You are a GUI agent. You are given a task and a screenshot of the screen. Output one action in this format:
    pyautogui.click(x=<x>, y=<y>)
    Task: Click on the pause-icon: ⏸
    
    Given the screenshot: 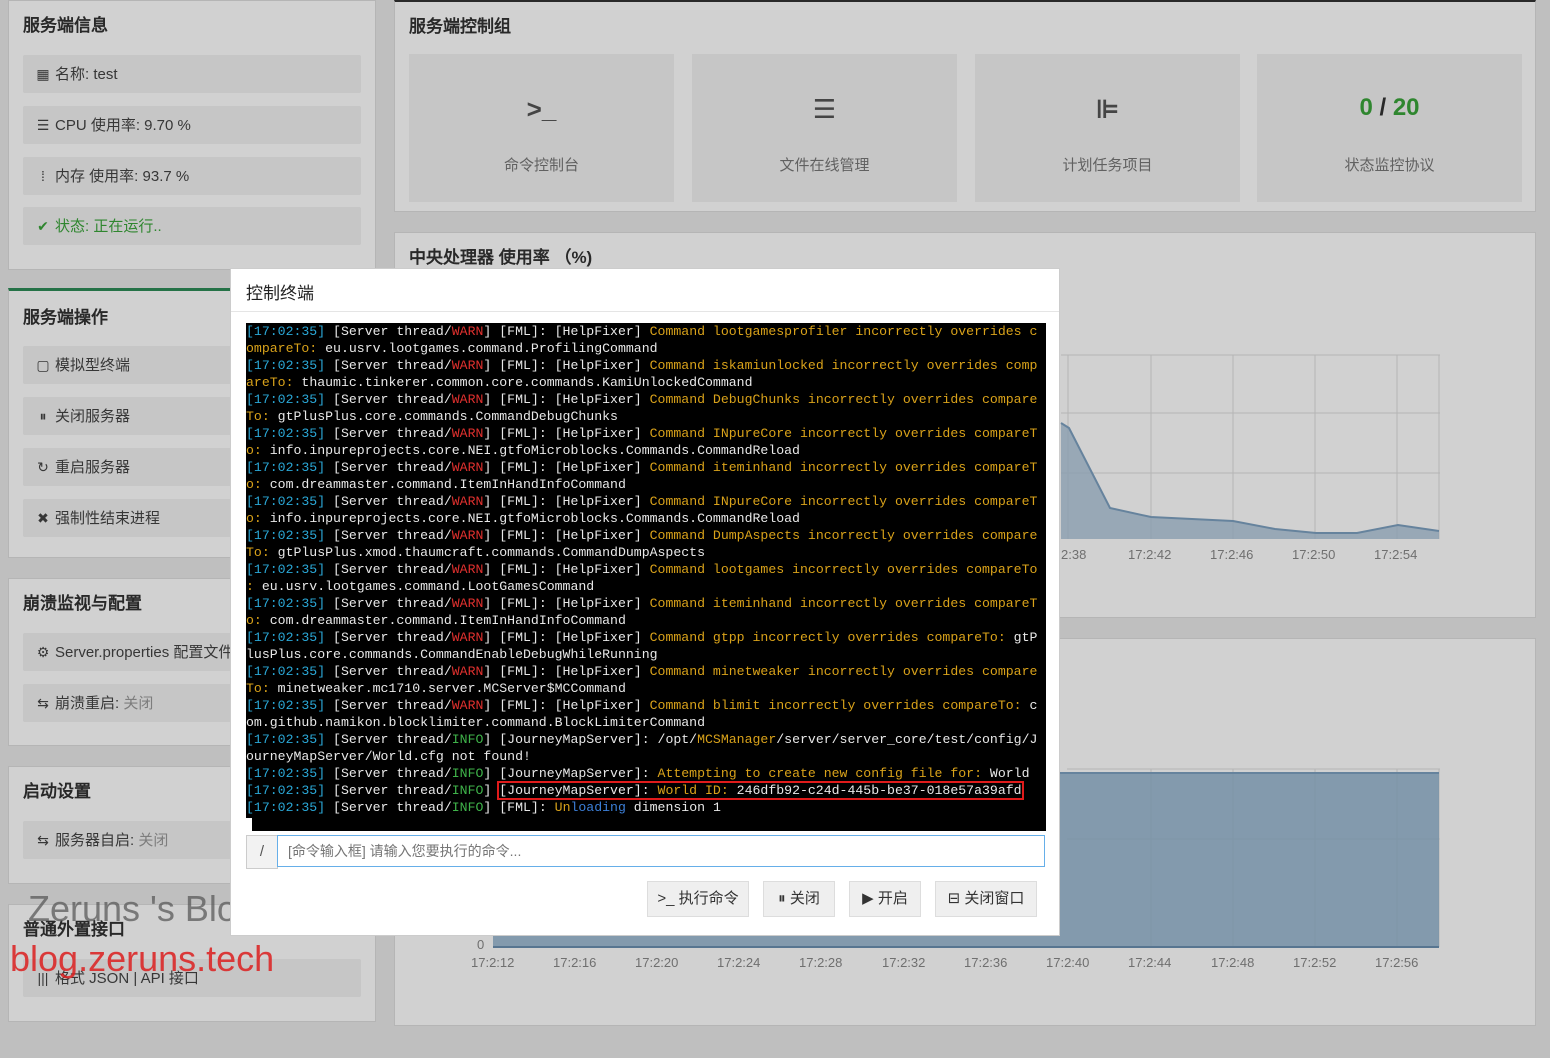 What is the action you would take?
    pyautogui.click(x=782, y=898)
    